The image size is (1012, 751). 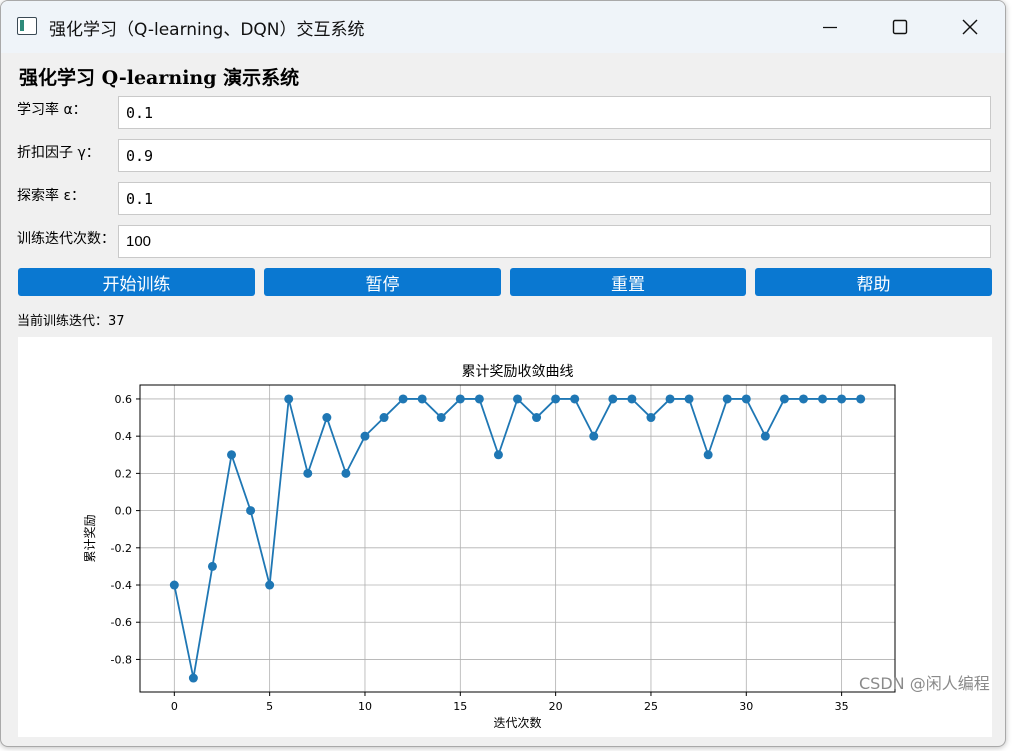 What do you see at coordinates (842, 706) in the screenshot?
I see `x-tick-label: 35` at bounding box center [842, 706].